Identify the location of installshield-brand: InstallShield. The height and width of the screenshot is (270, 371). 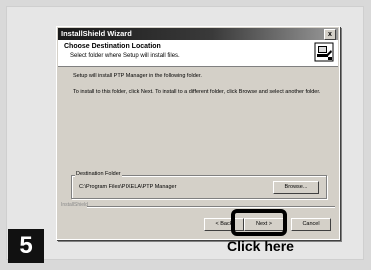
(74, 205).